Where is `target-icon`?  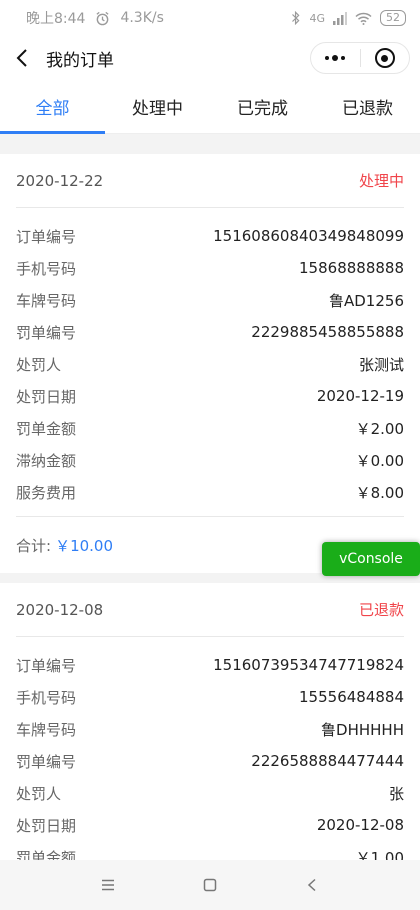 target-icon is located at coordinates (384, 58).